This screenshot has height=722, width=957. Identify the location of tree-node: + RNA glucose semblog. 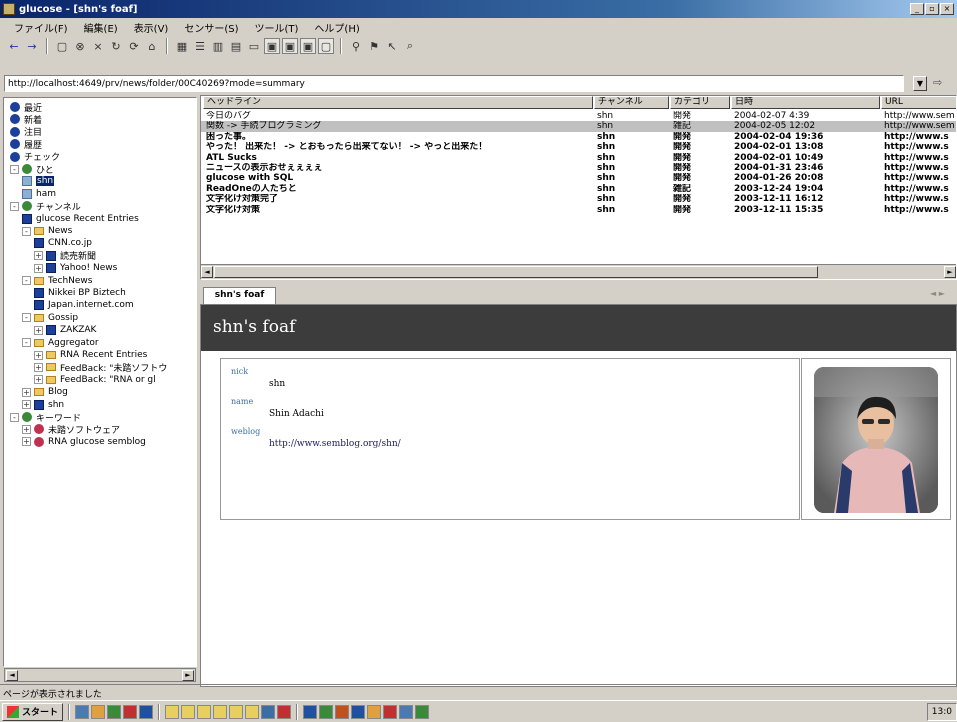
(84, 442).